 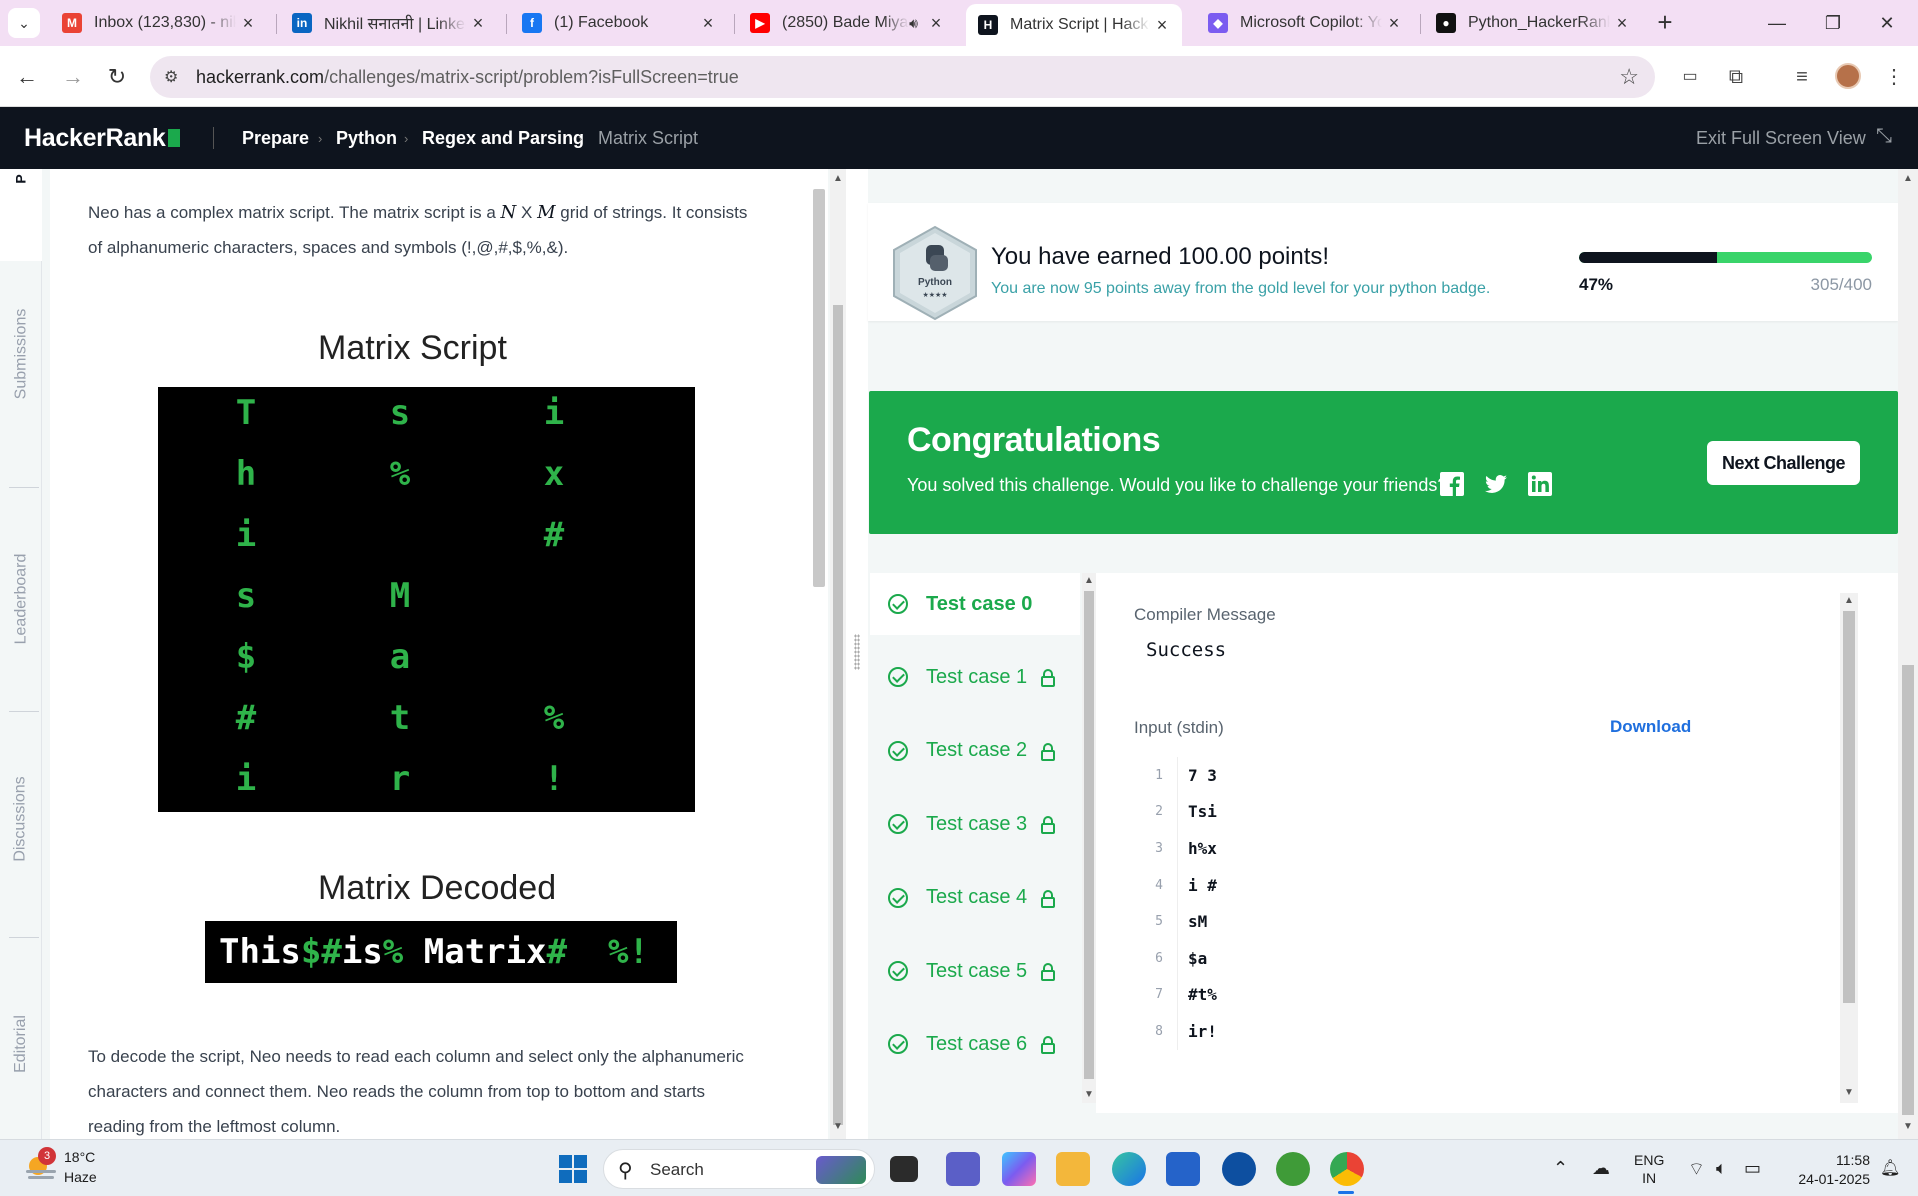 I want to click on linkedin-share-icon, so click(x=1540, y=484).